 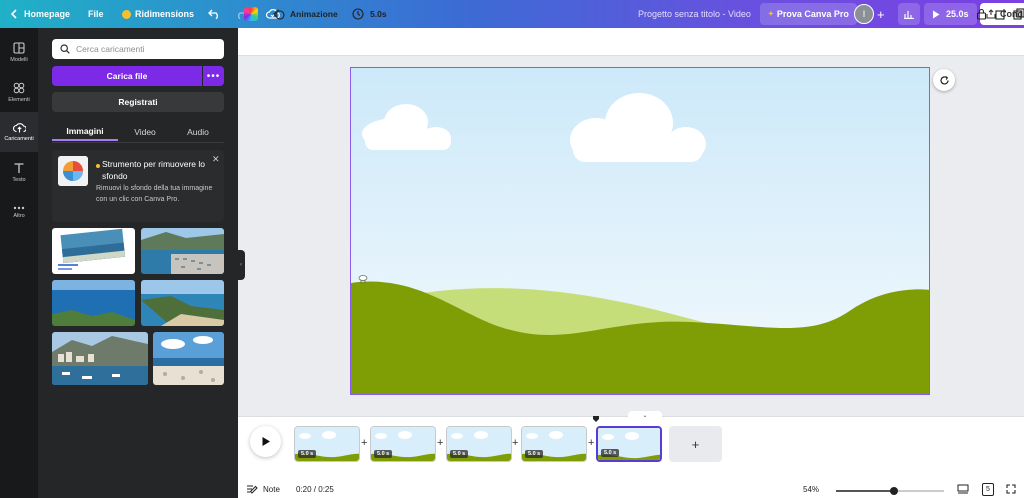 I want to click on left-rail: Modelli Elementi Caricamenti Testo Altro, so click(x=19, y=263).